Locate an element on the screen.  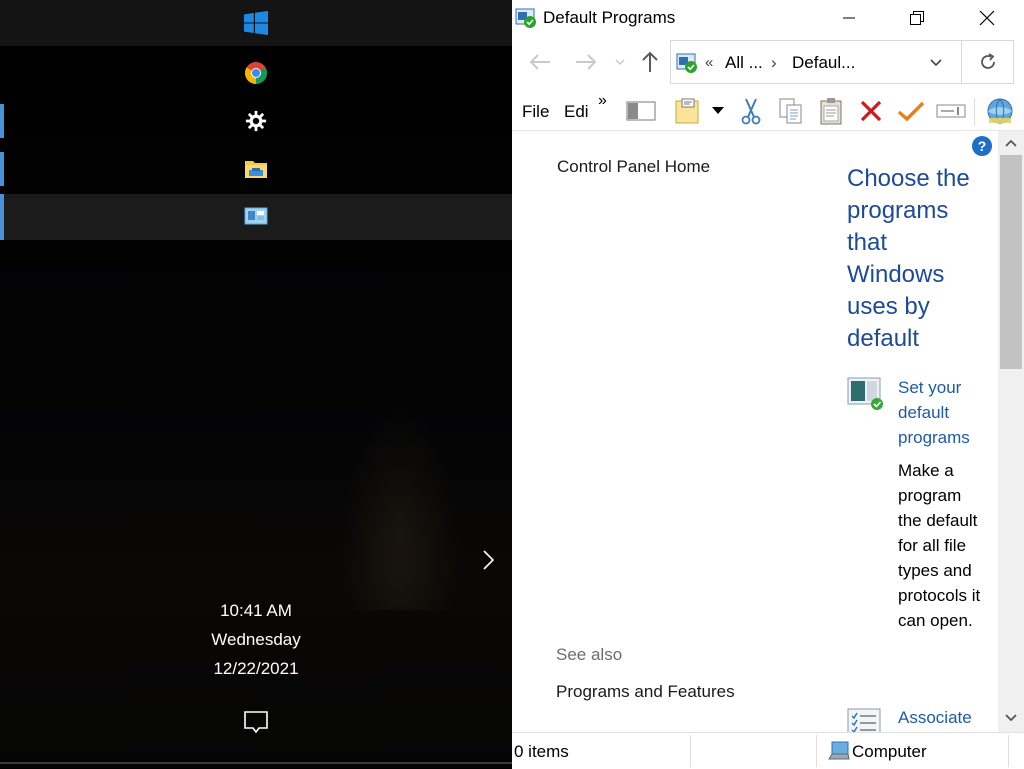
see-also-label: See also is located at coordinates (589, 654).